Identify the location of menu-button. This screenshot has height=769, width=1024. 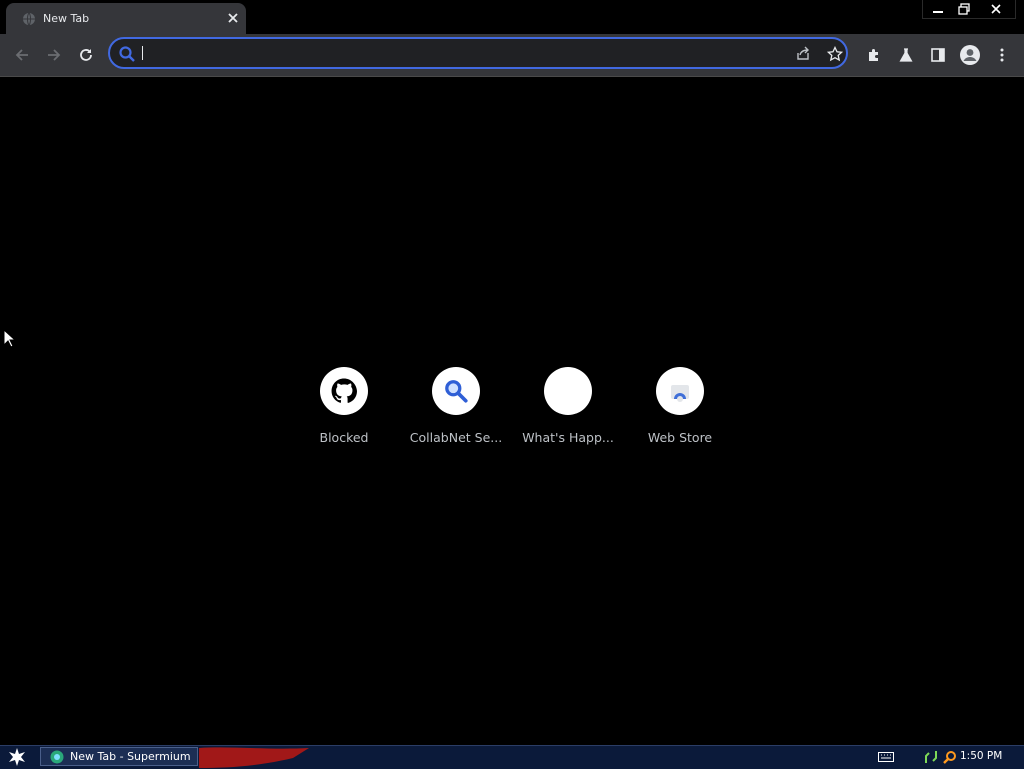
(1002, 55).